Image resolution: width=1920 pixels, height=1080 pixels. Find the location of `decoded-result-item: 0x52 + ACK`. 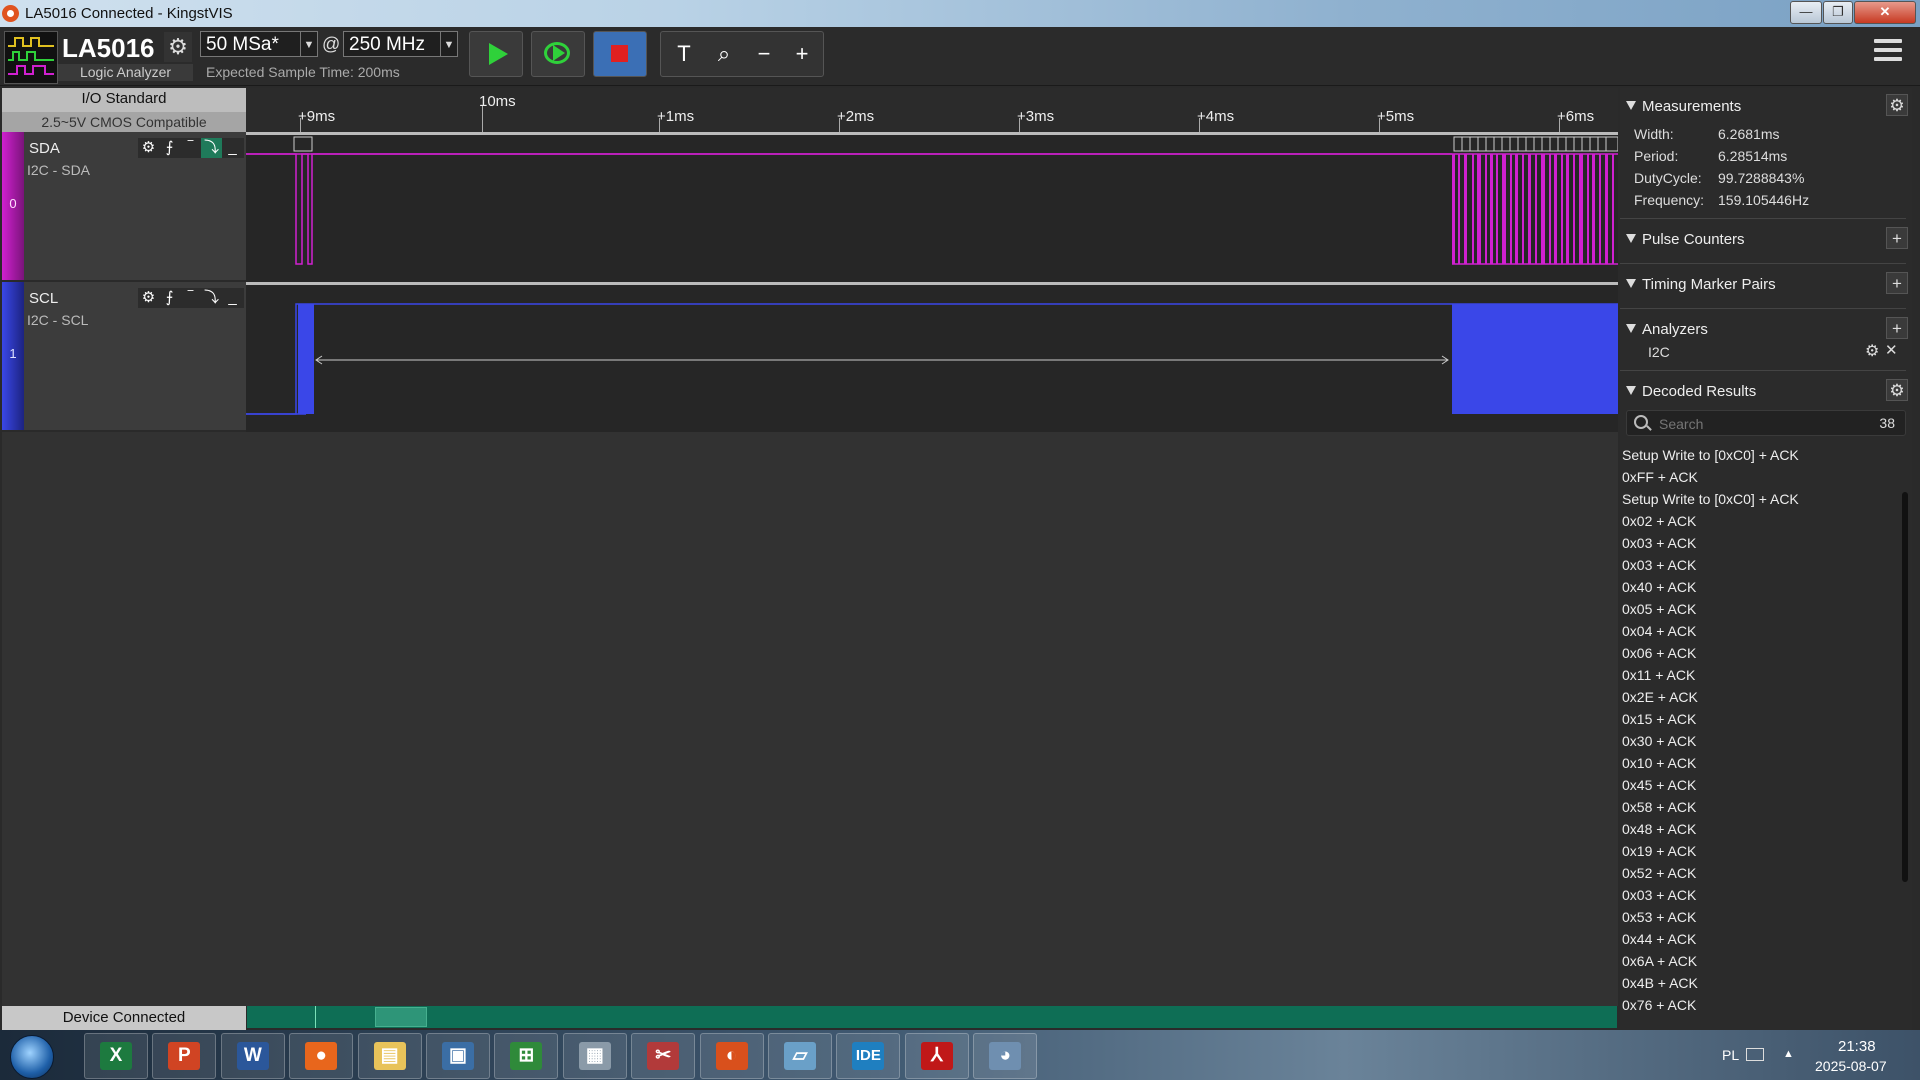

decoded-result-item: 0x52 + ACK is located at coordinates (1757, 873).